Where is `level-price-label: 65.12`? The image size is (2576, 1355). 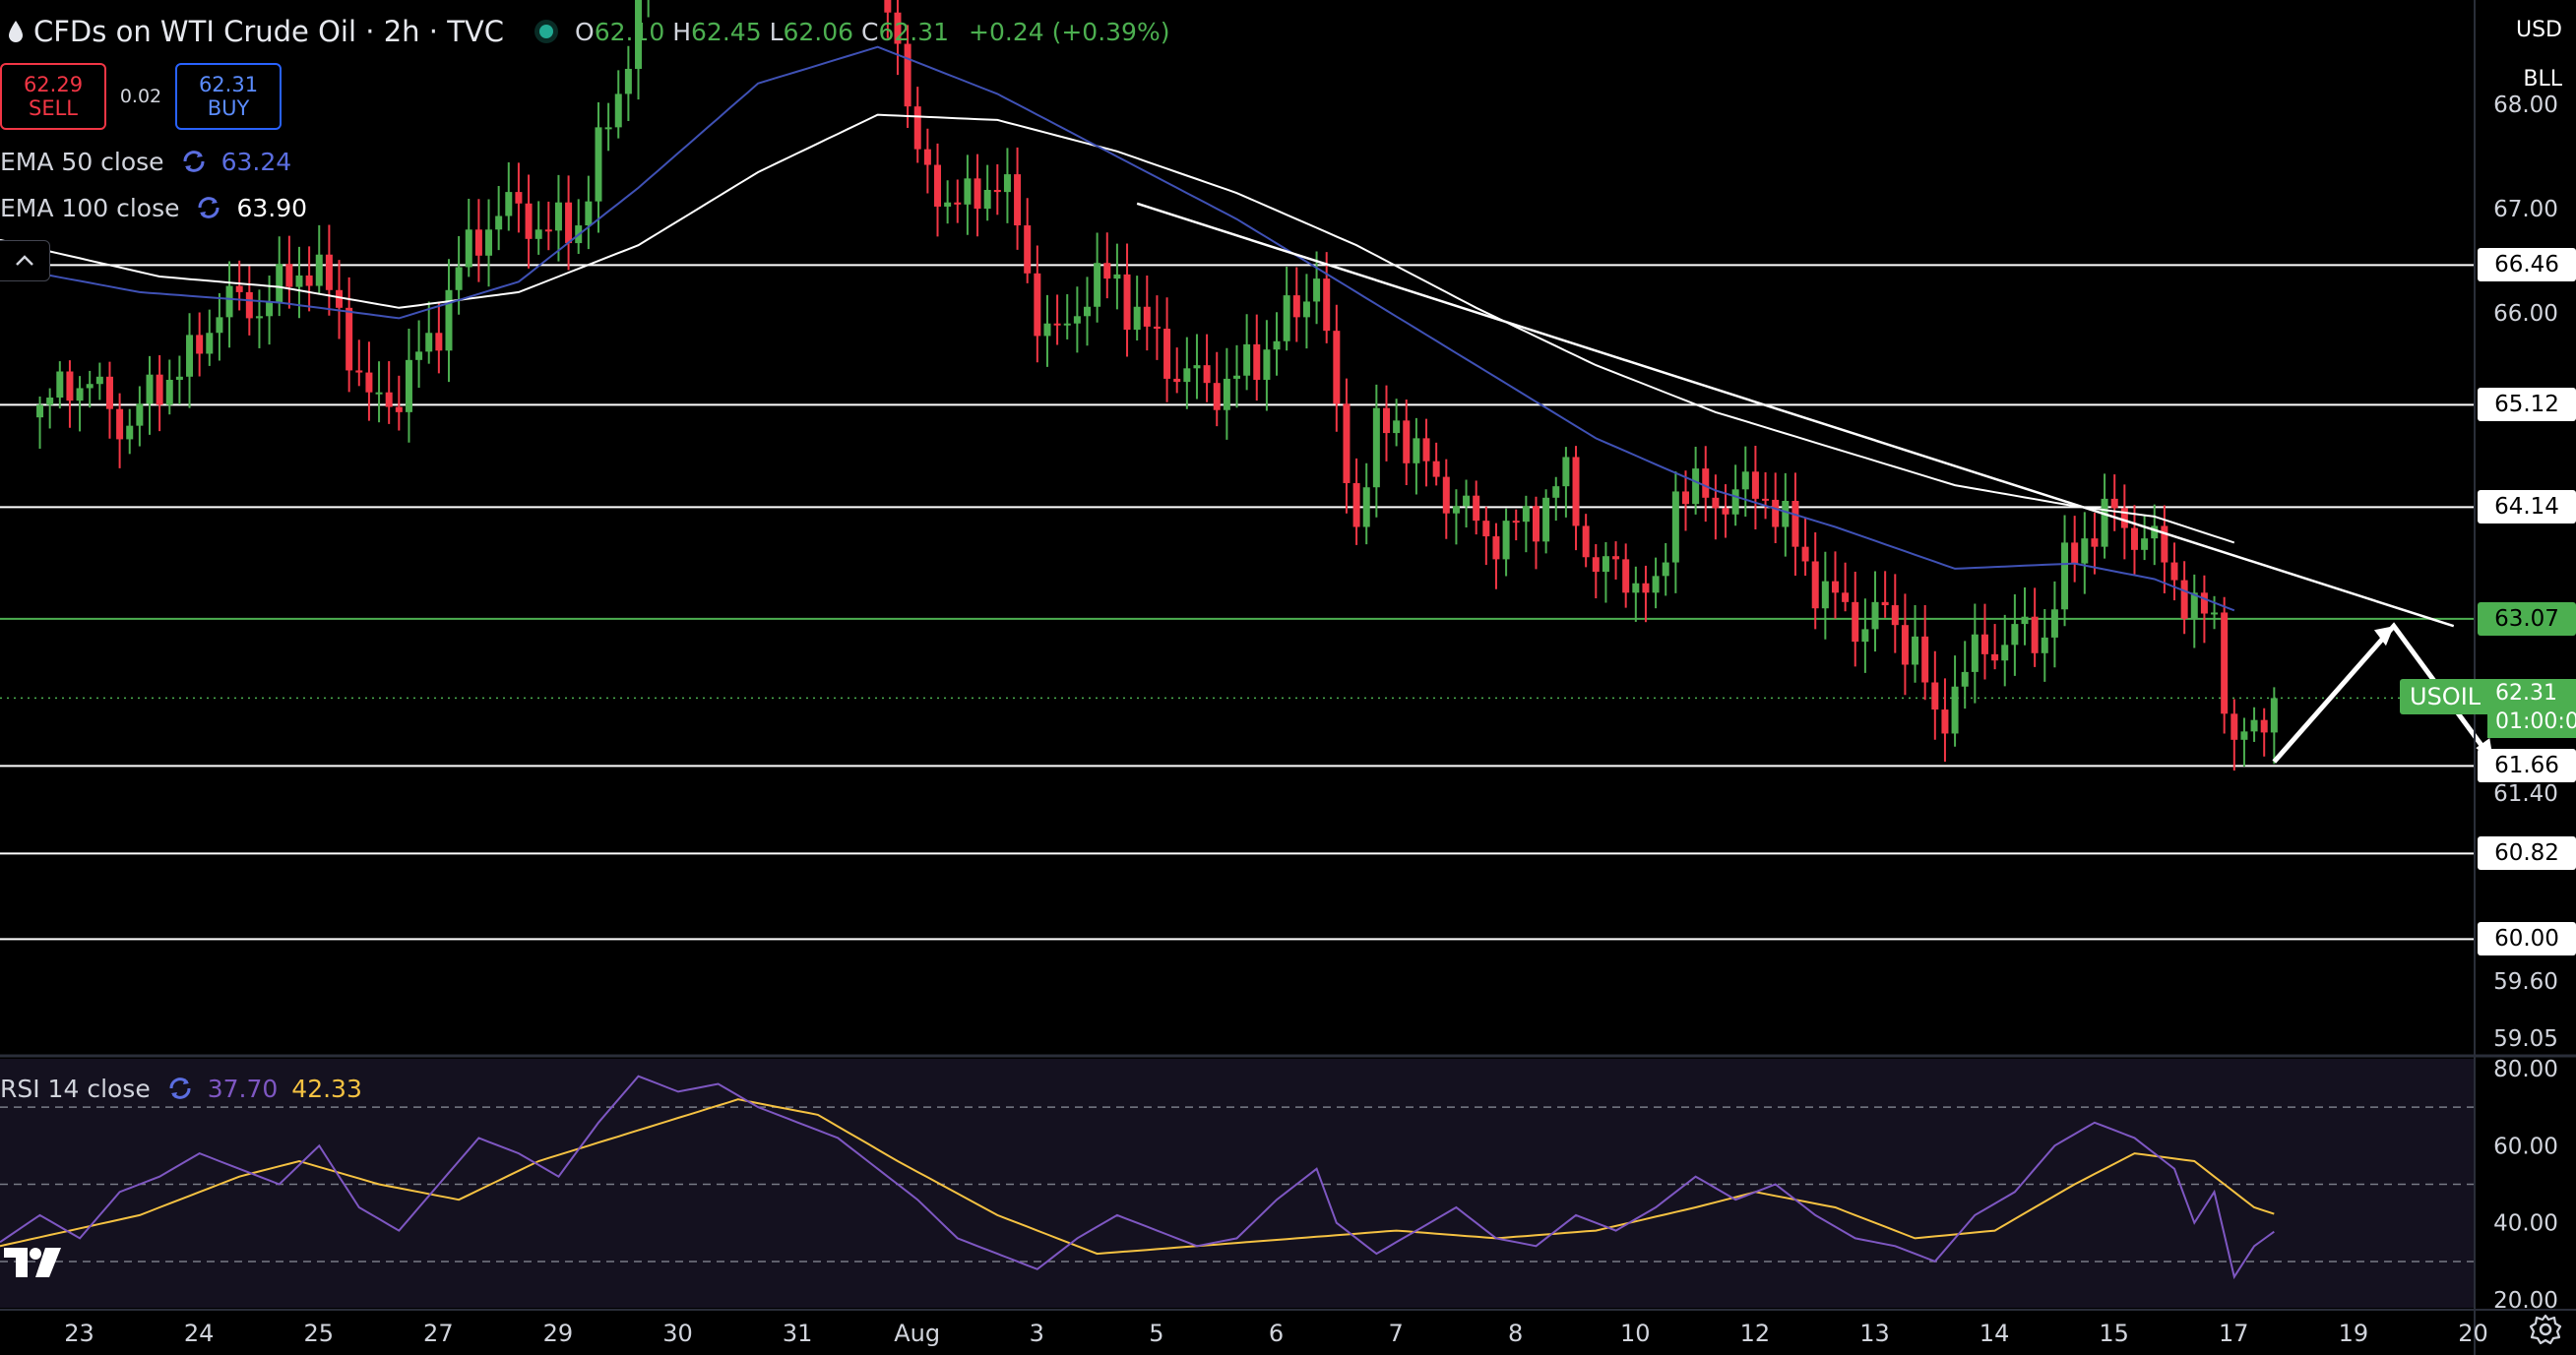
level-price-label: 65.12 is located at coordinates (2527, 405).